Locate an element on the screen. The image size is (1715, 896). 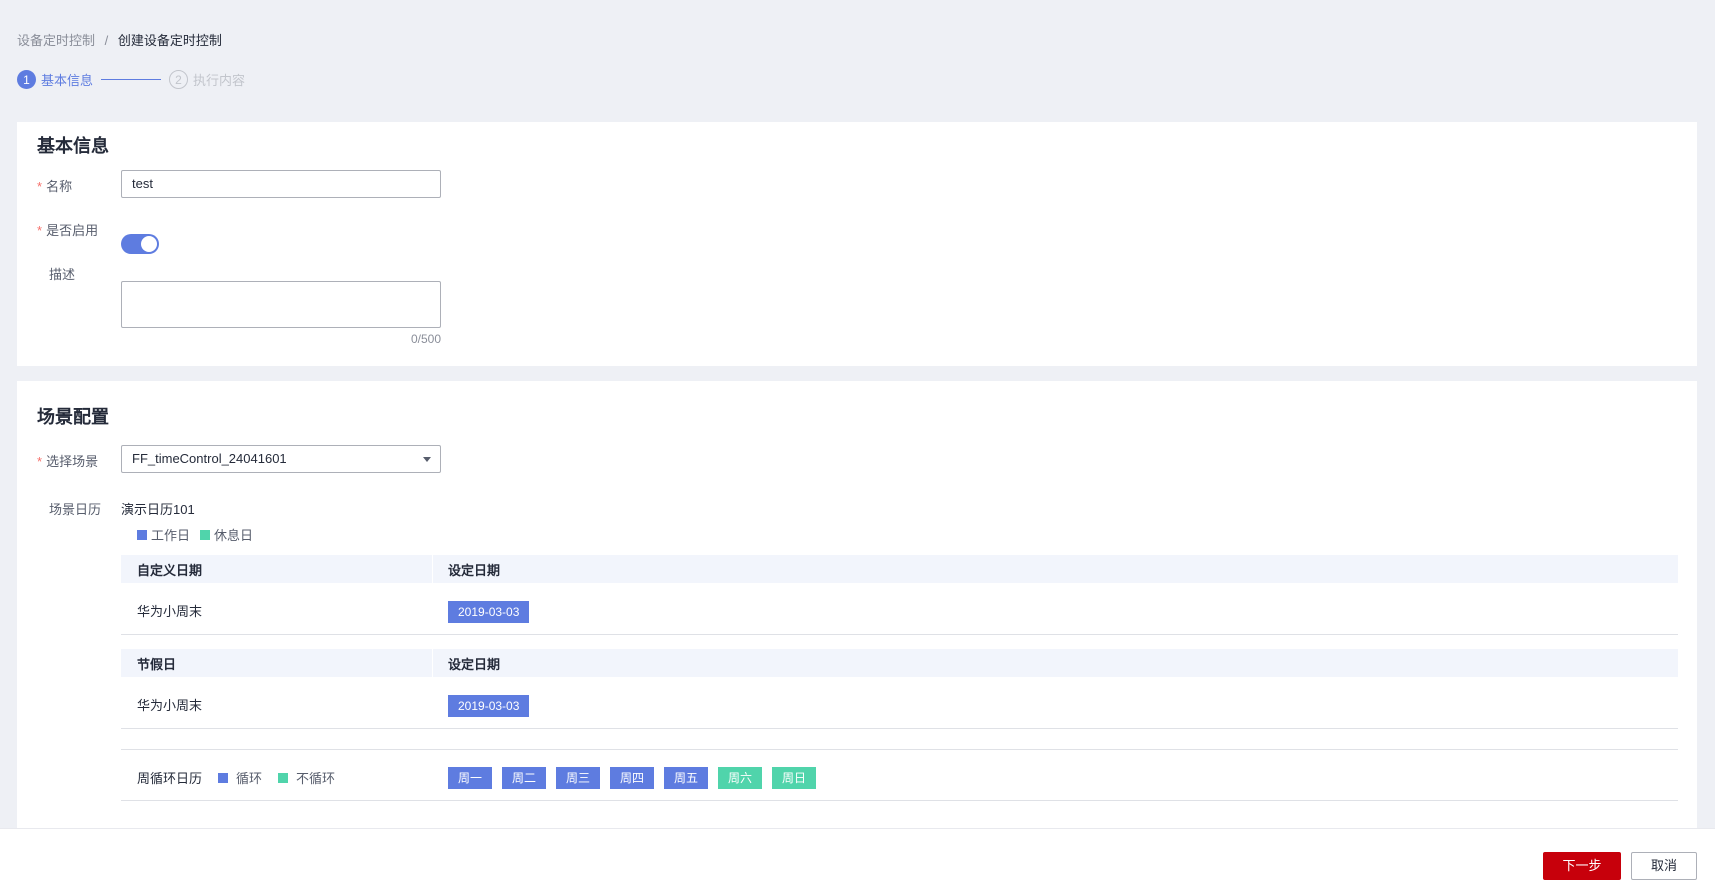
weekly-calendar-row: 周循环日历 循环 不循环 周一 周二 周三 周四 周五 周六 周日 is located at coordinates (899, 775).